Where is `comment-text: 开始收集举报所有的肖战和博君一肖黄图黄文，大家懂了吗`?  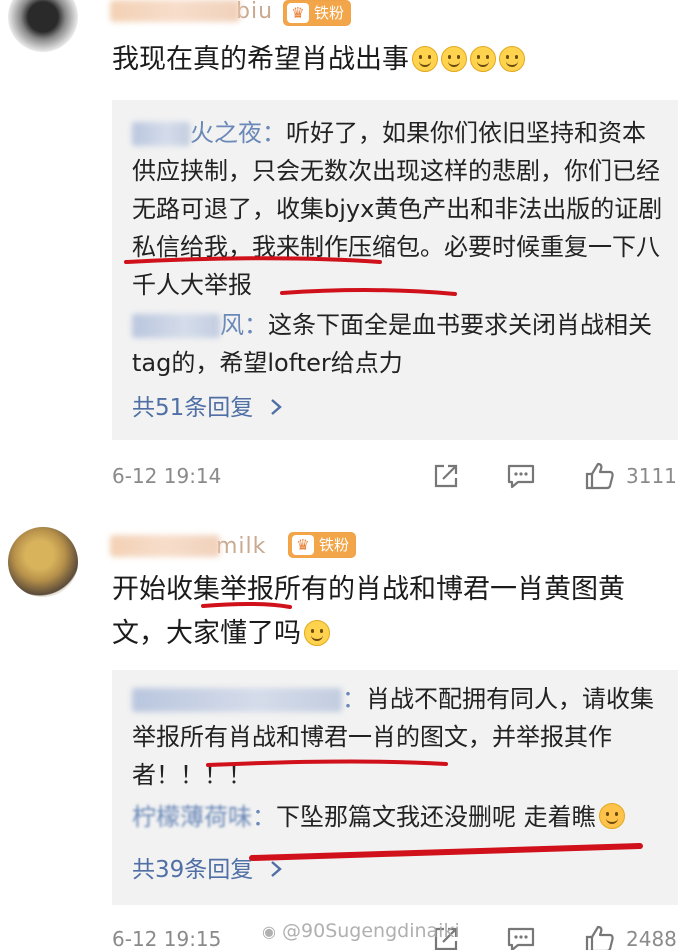
comment-text: 开始收集举报所有的肖战和博君一肖黄图黄文，大家懂了吗 is located at coordinates (391, 612).